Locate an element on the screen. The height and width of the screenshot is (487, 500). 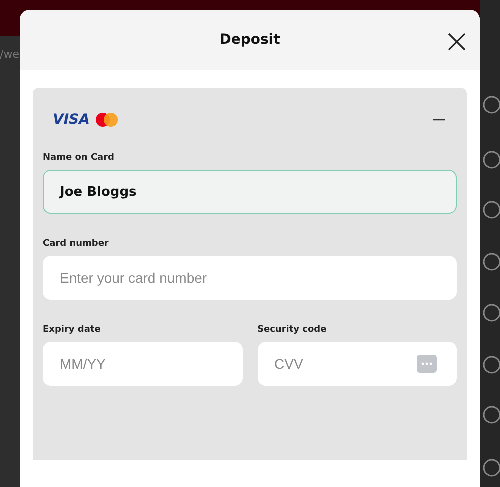
close-icon is located at coordinates (457, 42).